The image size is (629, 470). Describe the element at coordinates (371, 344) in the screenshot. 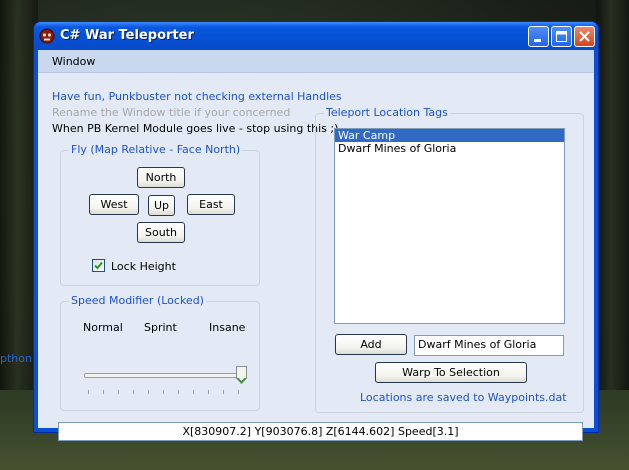

I see `add-button: Add` at that location.